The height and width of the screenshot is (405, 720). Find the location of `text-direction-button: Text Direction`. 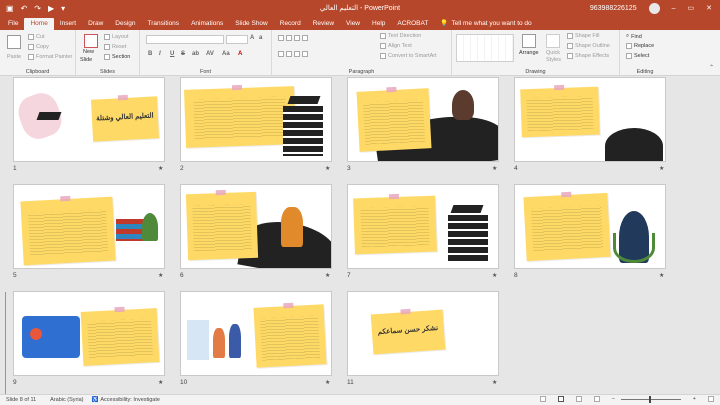

text-direction-button: Text Direction is located at coordinates (400, 36).